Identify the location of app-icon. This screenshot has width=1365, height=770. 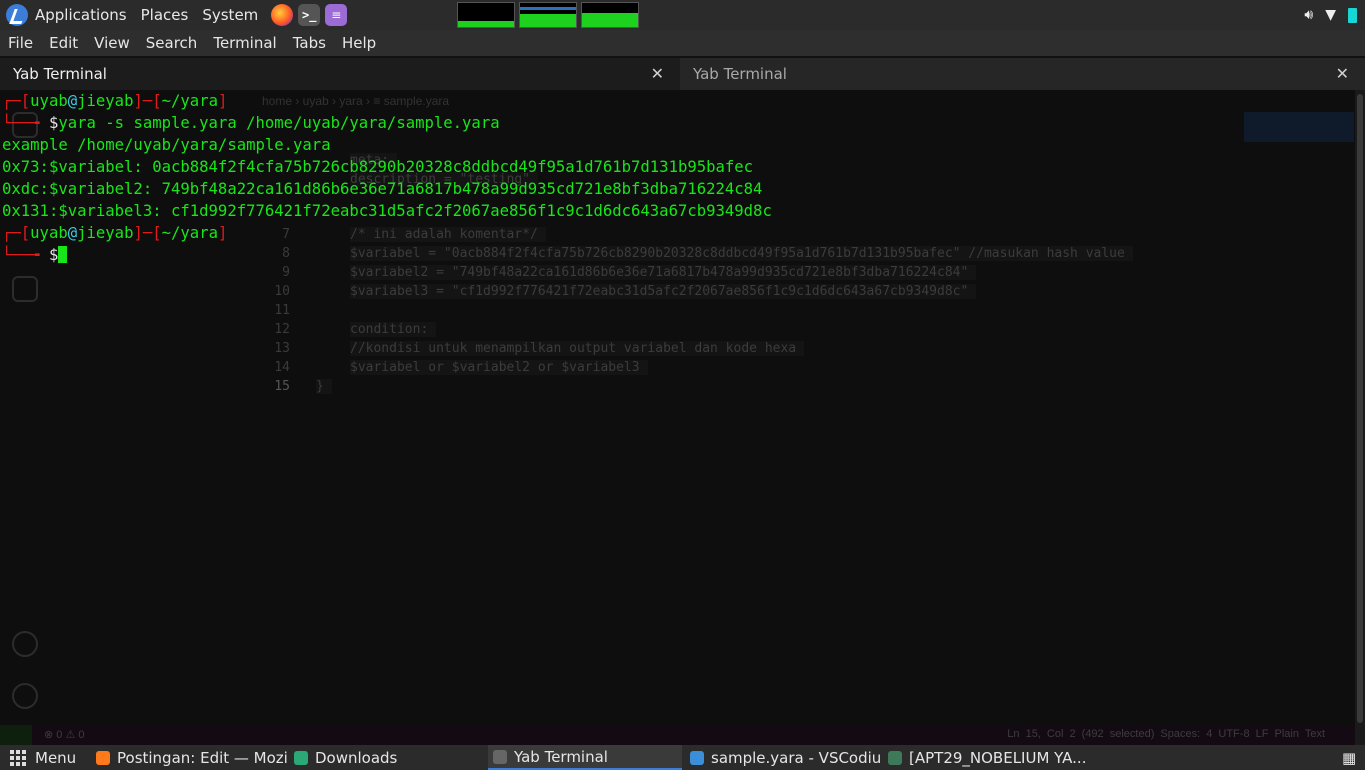
(895, 757).